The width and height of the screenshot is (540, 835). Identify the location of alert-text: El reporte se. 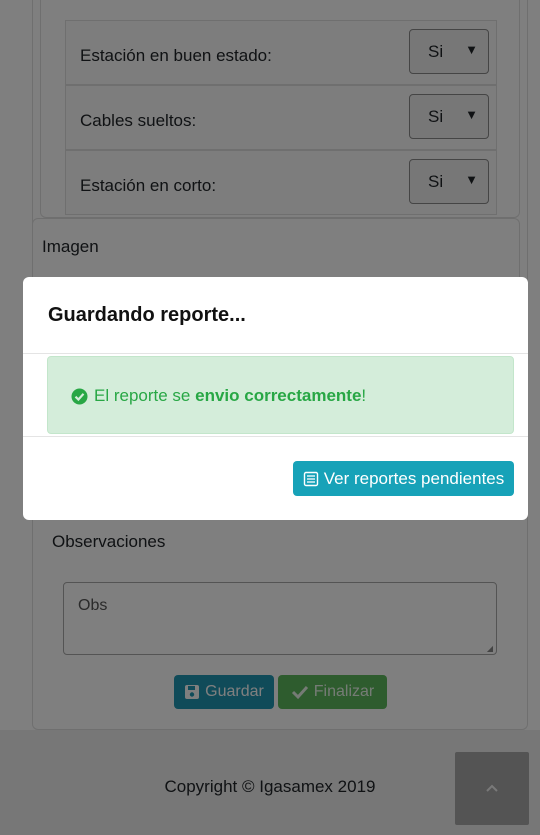
(145, 395).